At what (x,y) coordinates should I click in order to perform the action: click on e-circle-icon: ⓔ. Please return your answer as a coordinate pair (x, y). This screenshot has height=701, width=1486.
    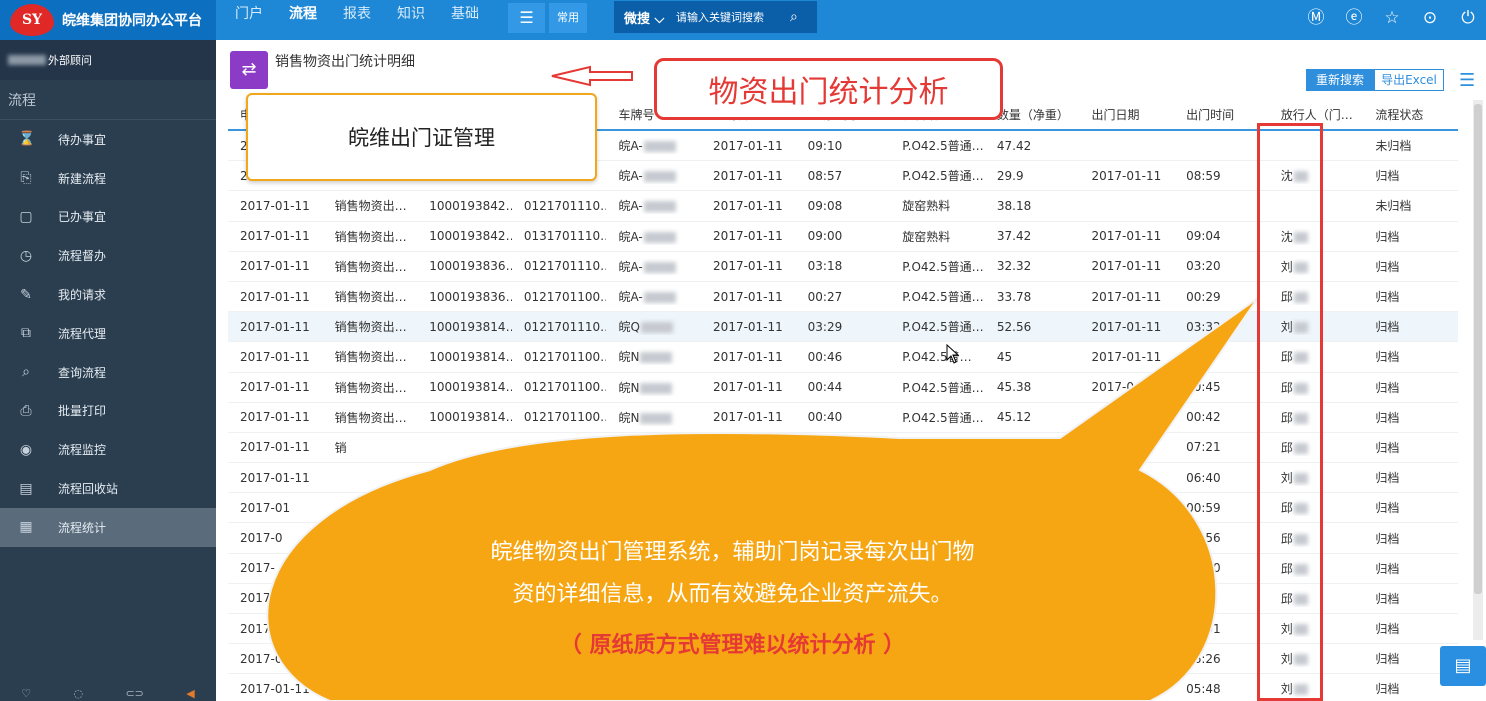
    Looking at the image, I should click on (1354, 18).